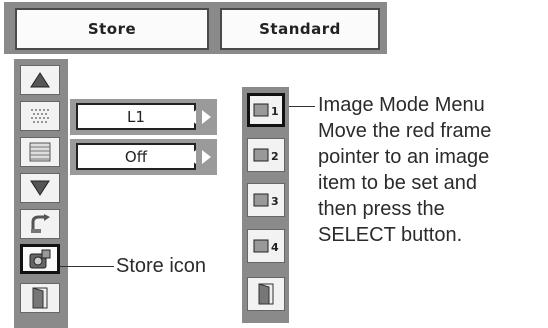 The image size is (548, 328). Describe the element at coordinates (397, 183) in the screenshot. I see `menu-callout-line-4: item to be set and` at that location.